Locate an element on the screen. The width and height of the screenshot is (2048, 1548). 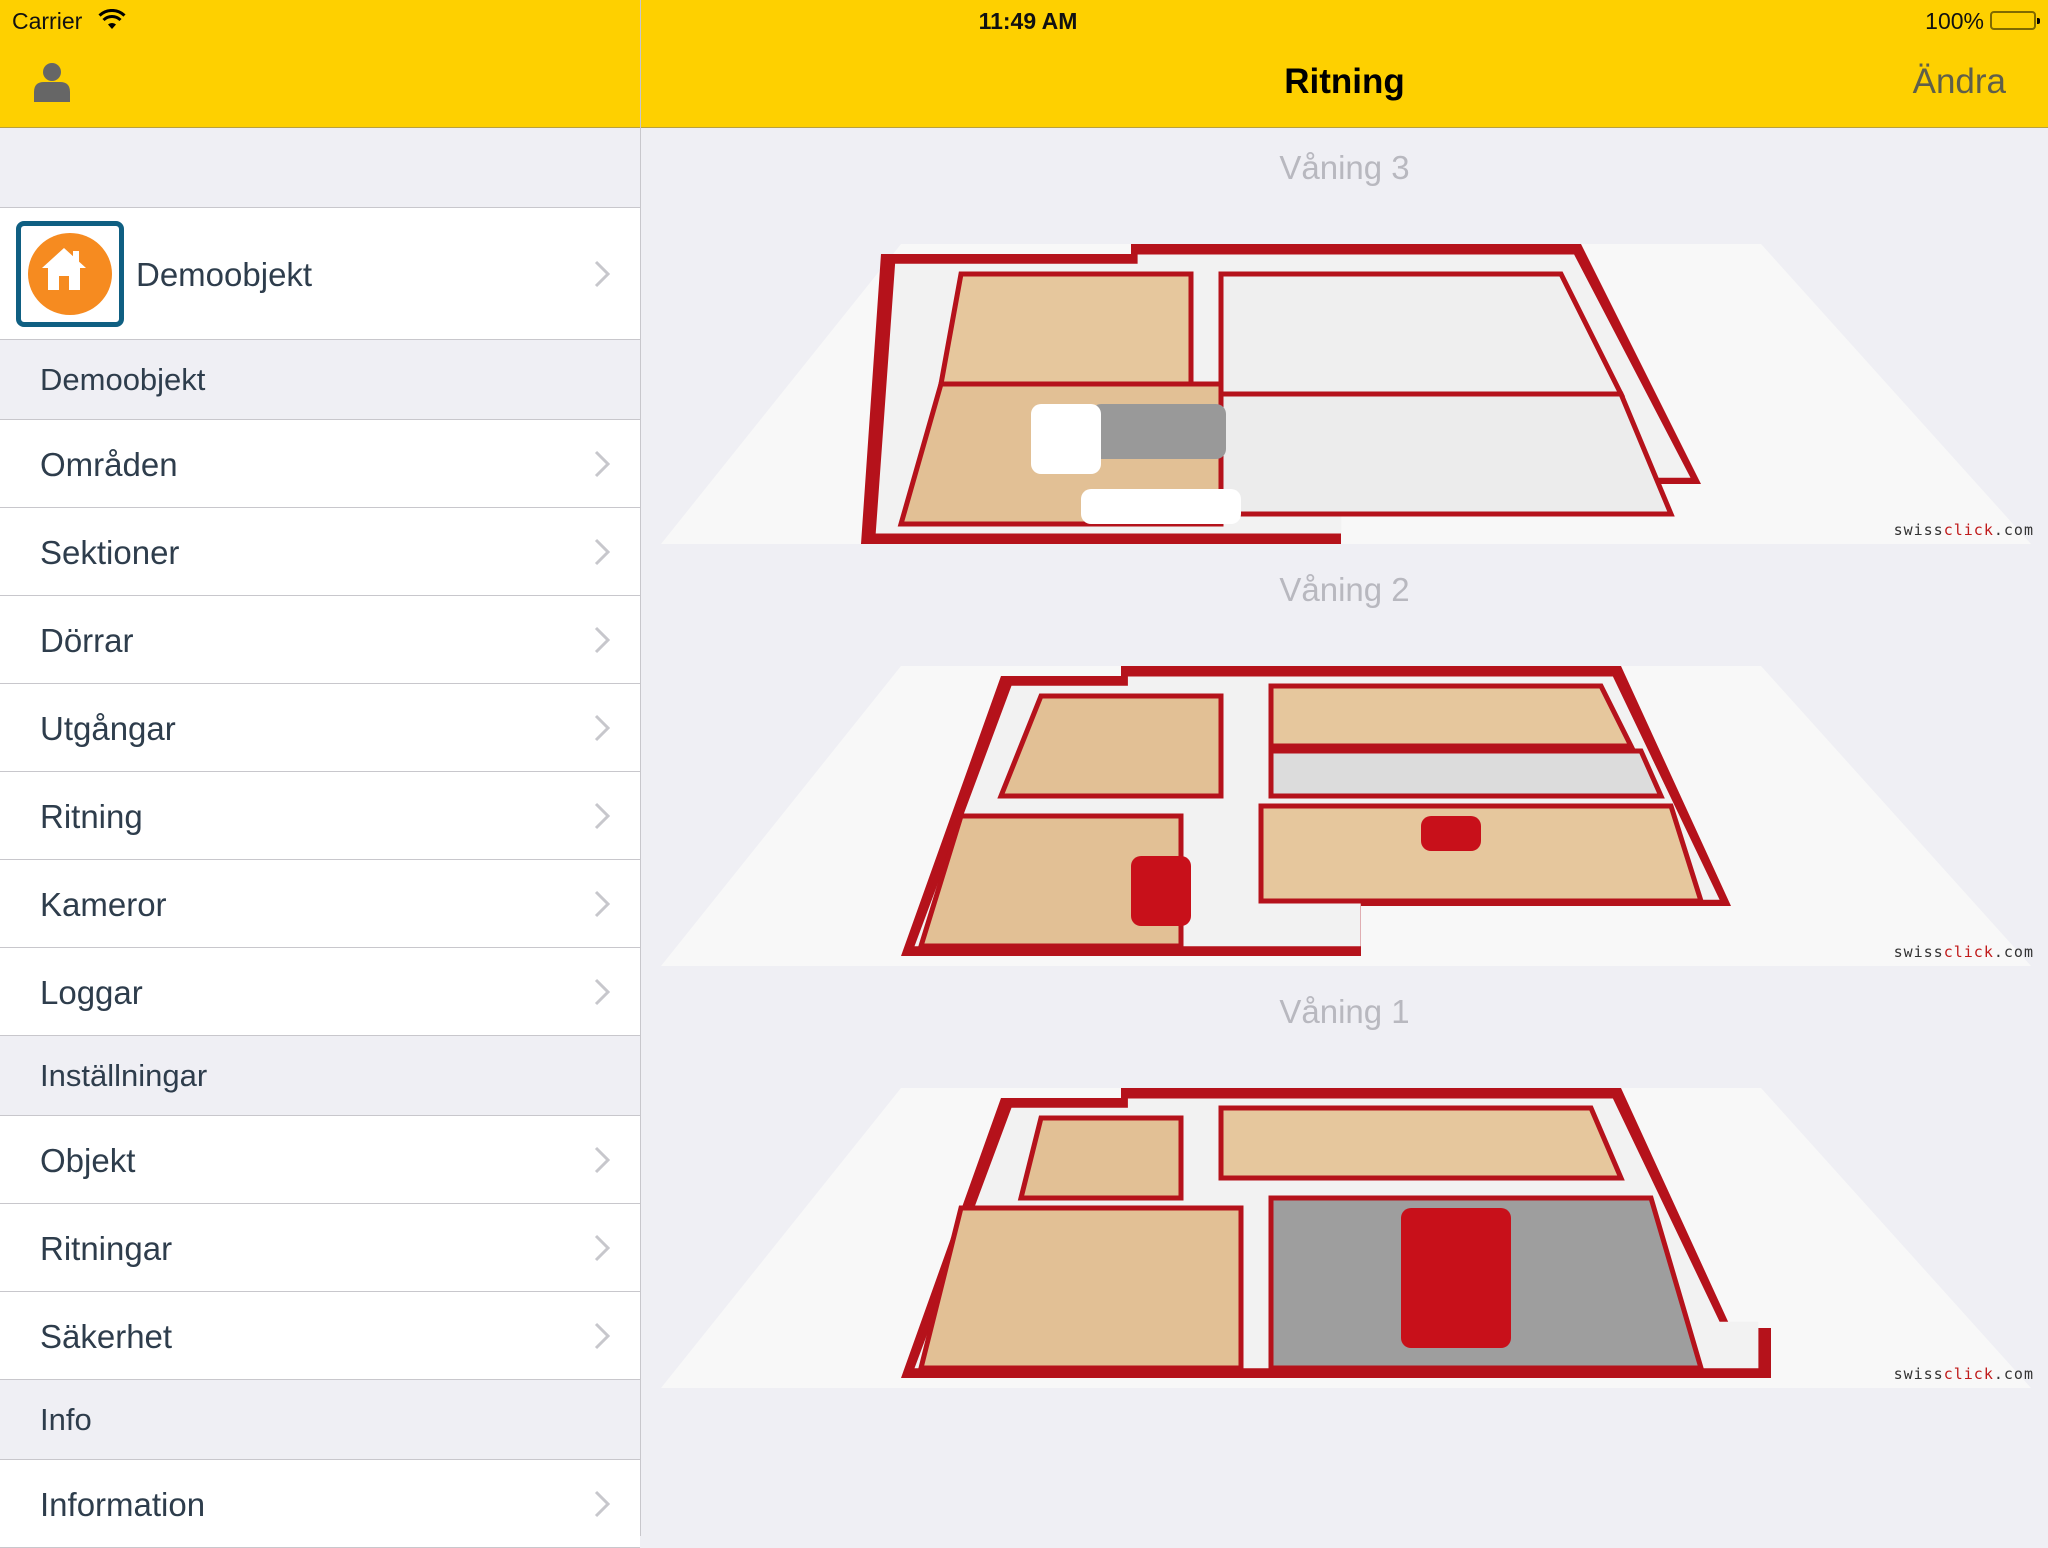
battery-percent: 100% is located at coordinates (1954, 21).